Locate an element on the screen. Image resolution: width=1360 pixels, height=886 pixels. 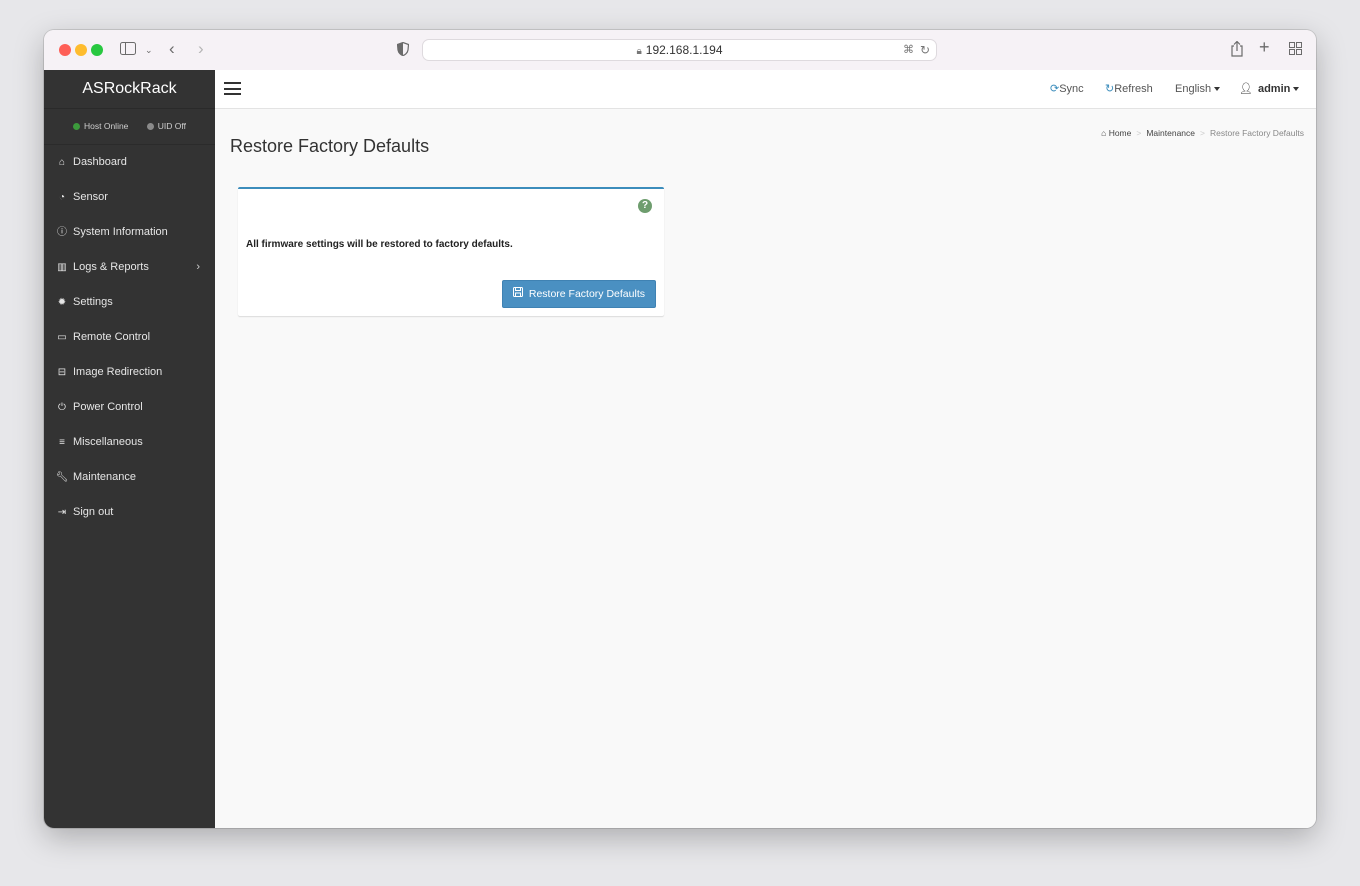
language-dropdown: English is located at coordinates (1198, 89).